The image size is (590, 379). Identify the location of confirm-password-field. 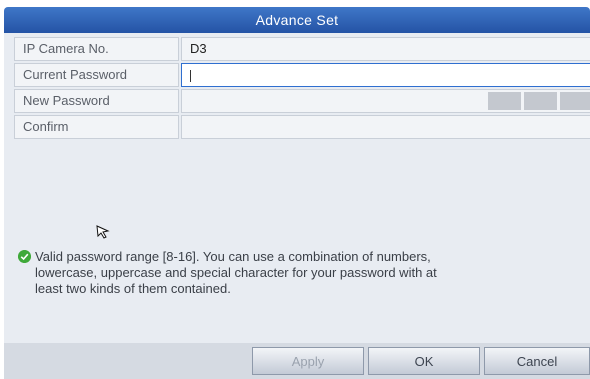
(385, 127).